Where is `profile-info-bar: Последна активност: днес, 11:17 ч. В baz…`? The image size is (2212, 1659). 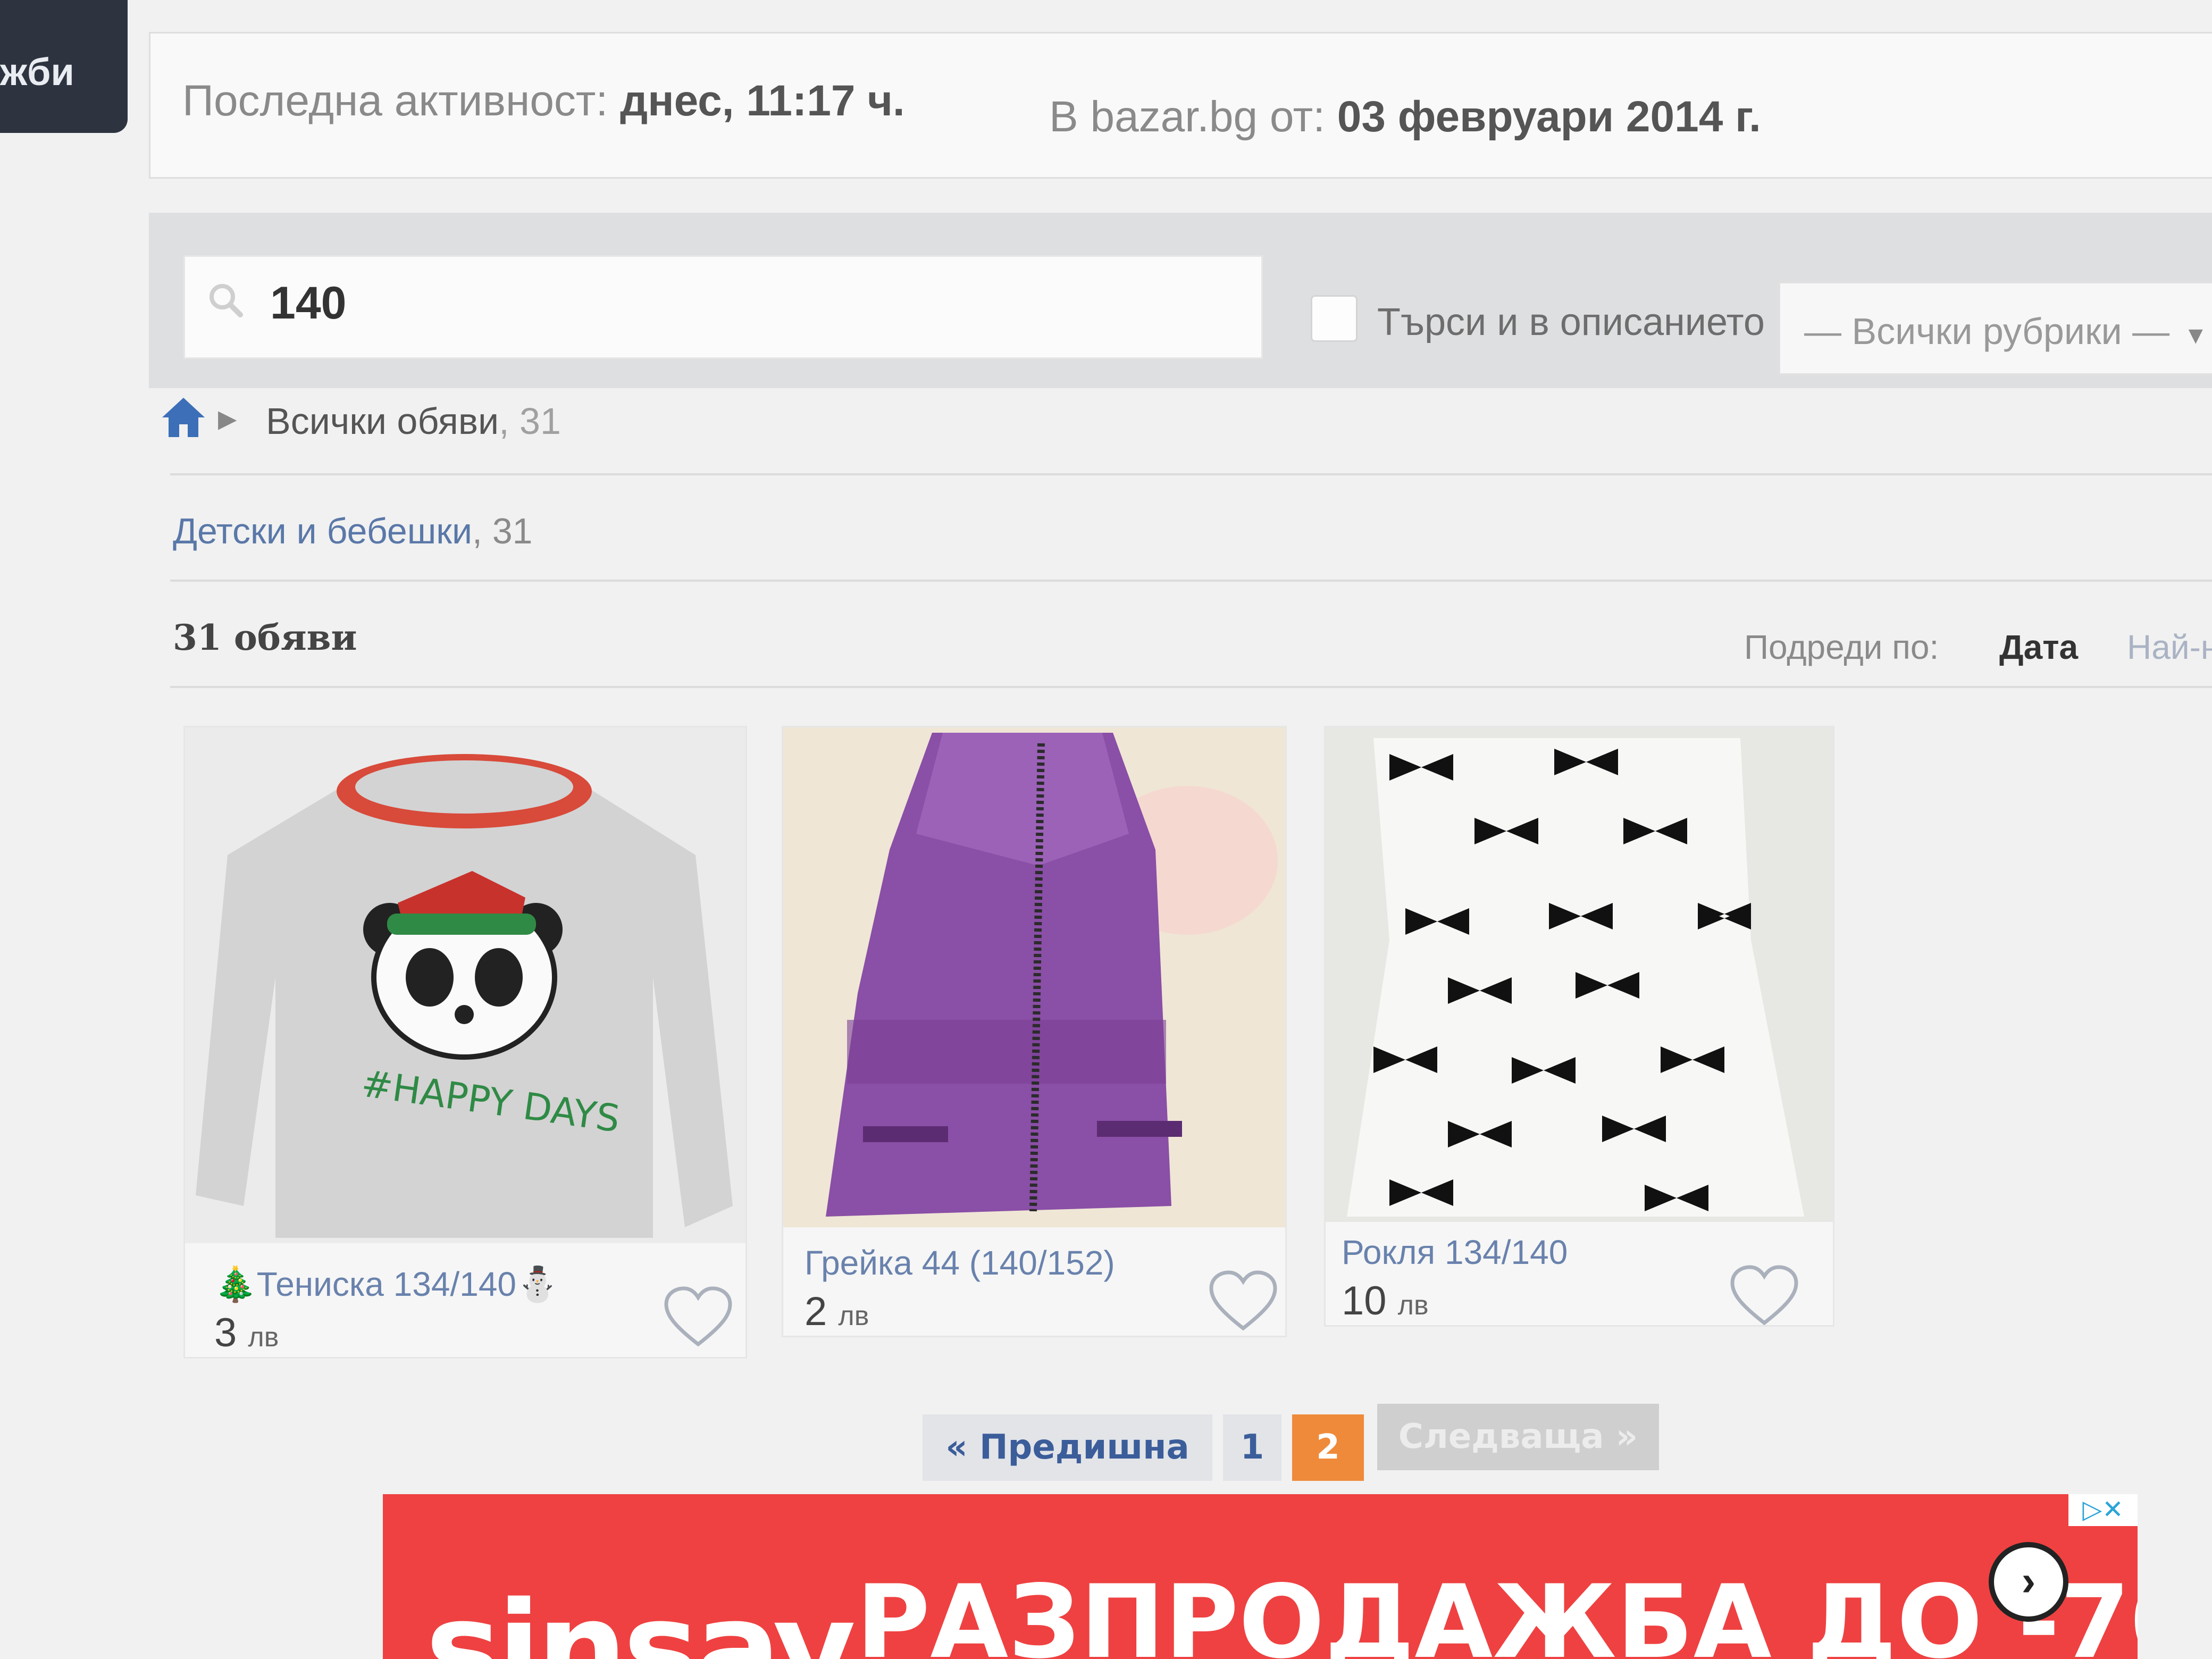
profile-info-bar: Последна активност: днес, 11:17 ч. В baz… is located at coordinates (1180, 105).